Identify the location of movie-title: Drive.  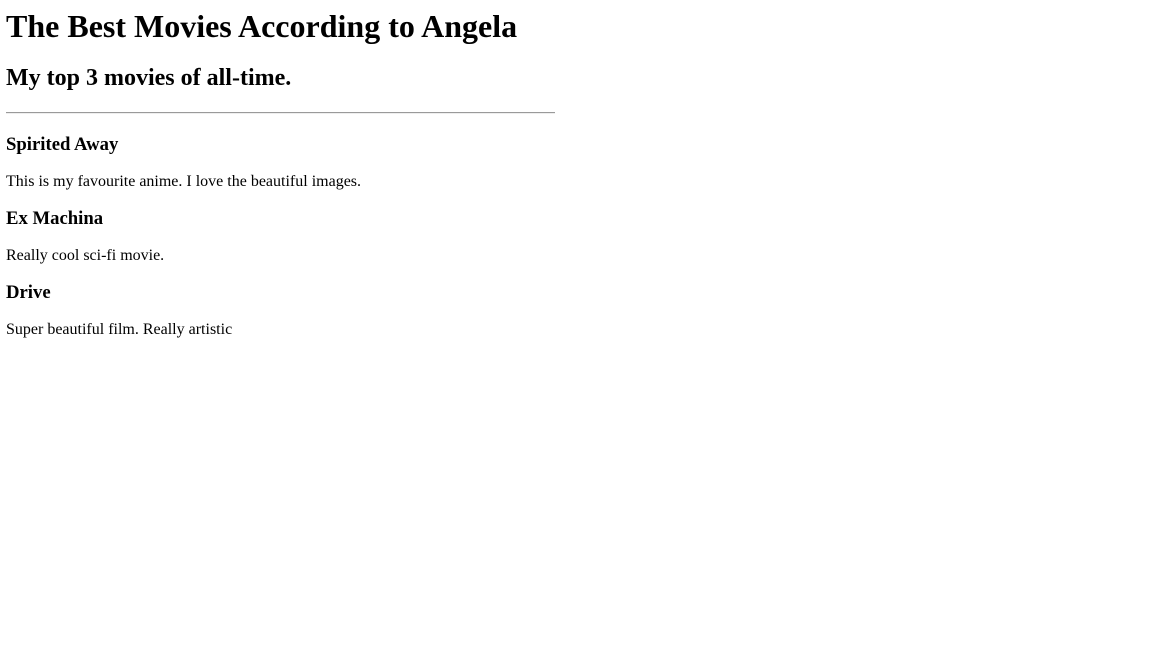
(28, 292).